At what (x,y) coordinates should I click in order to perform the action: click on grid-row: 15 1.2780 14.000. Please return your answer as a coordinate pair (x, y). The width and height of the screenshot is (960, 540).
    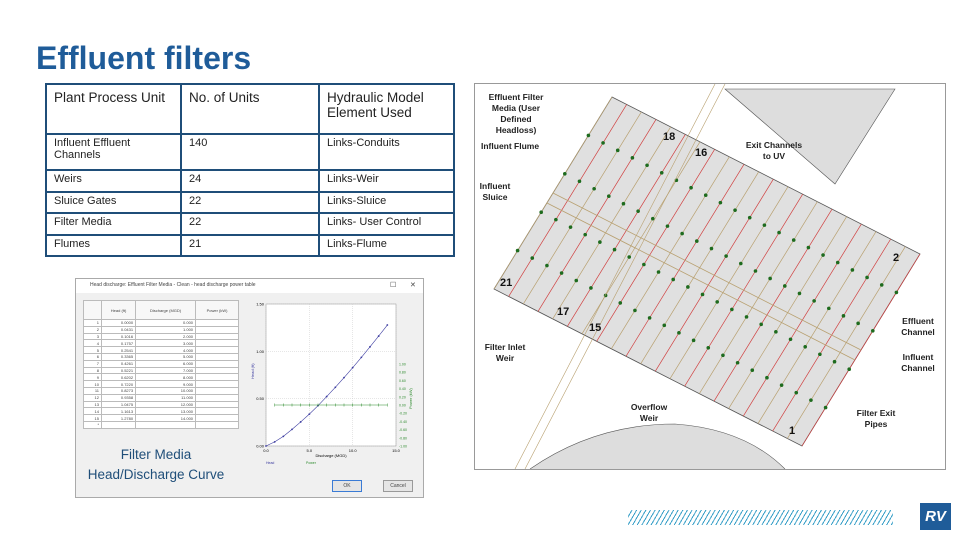
    Looking at the image, I should click on (161, 418).